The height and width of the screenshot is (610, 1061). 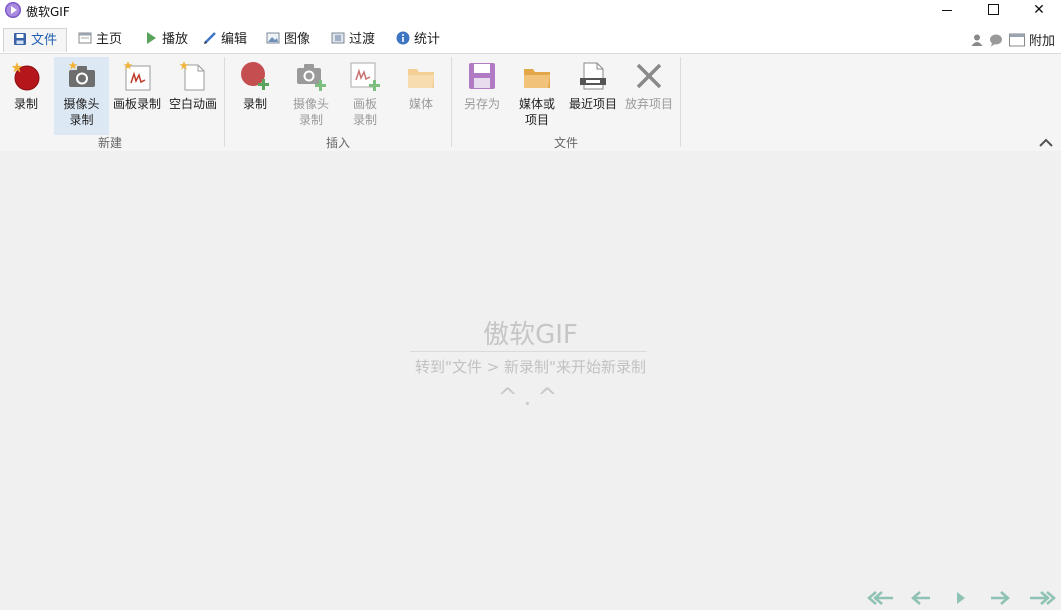 What do you see at coordinates (13, 10) in the screenshot?
I see `app-logo-icon` at bounding box center [13, 10].